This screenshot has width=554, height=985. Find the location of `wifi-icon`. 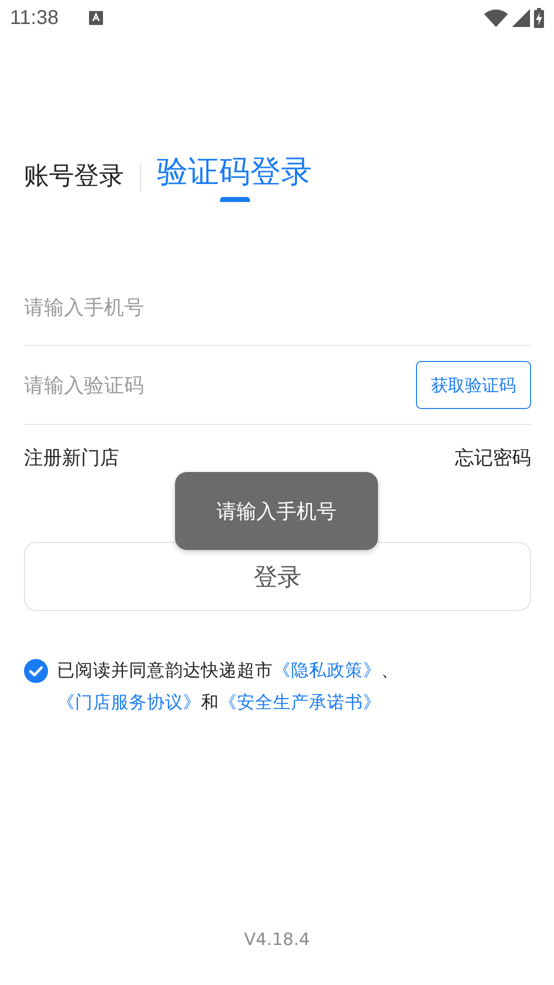

wifi-icon is located at coordinates (496, 18).